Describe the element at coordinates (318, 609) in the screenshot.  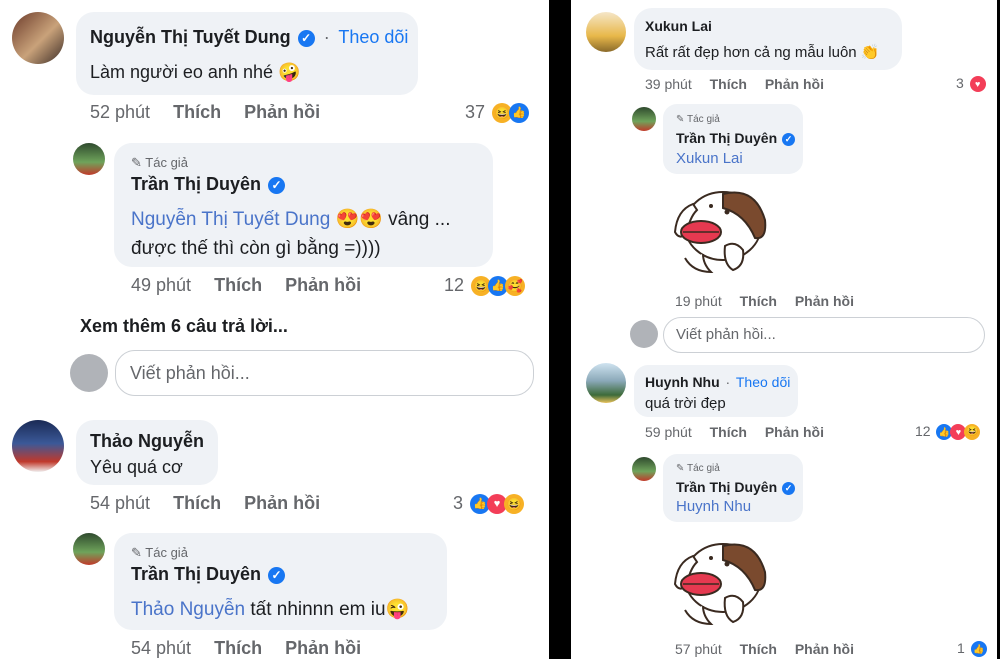
I see `reply-body: tất nhinnn em iu` at that location.